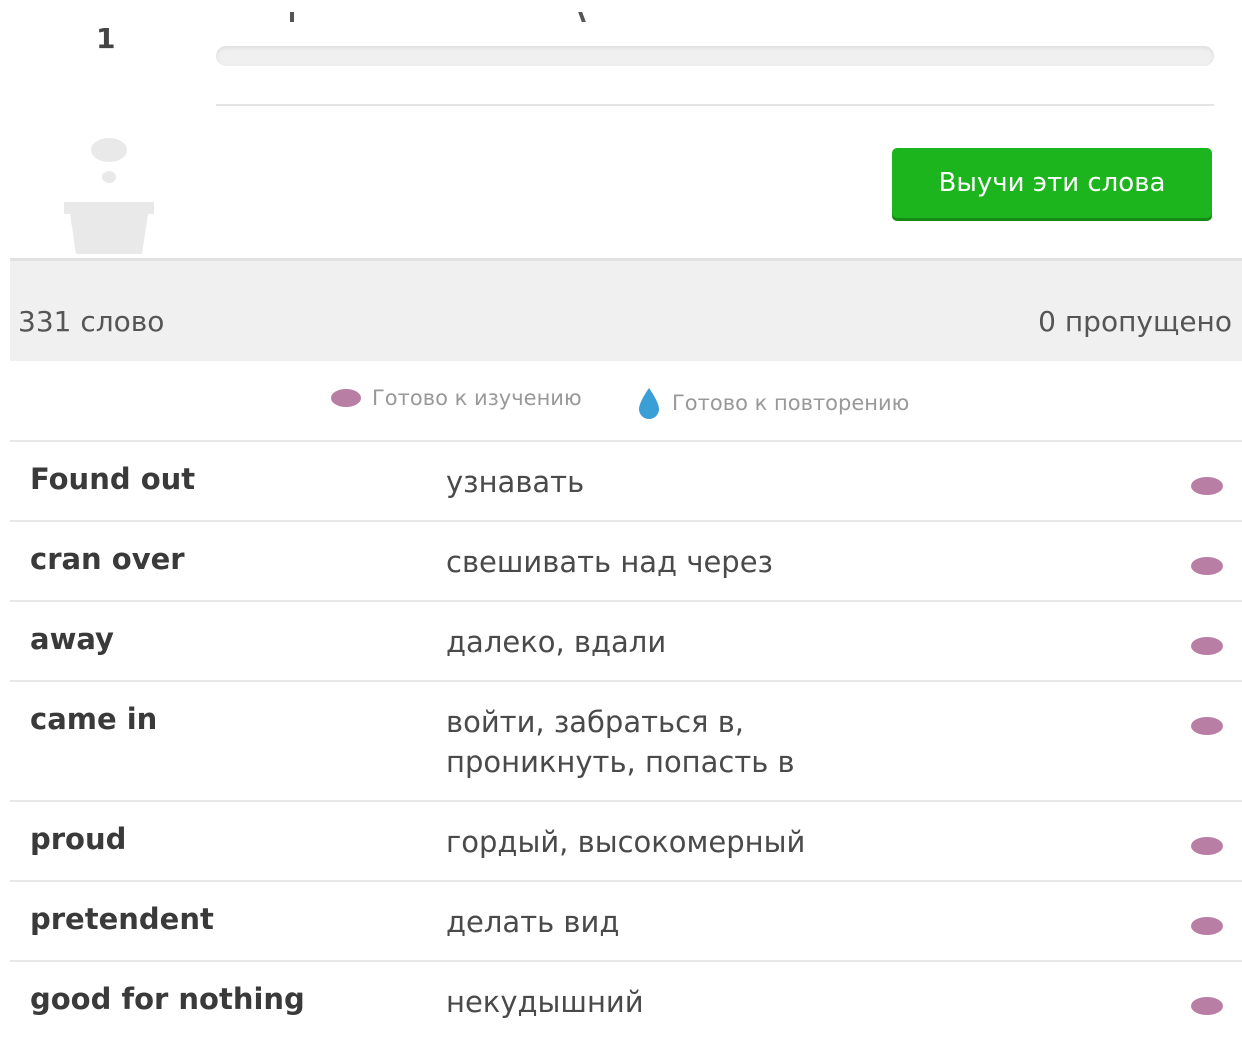 Image resolution: width=1242 pixels, height=1042 pixels. What do you see at coordinates (113, 479) in the screenshot?
I see `word-term: Found out` at bounding box center [113, 479].